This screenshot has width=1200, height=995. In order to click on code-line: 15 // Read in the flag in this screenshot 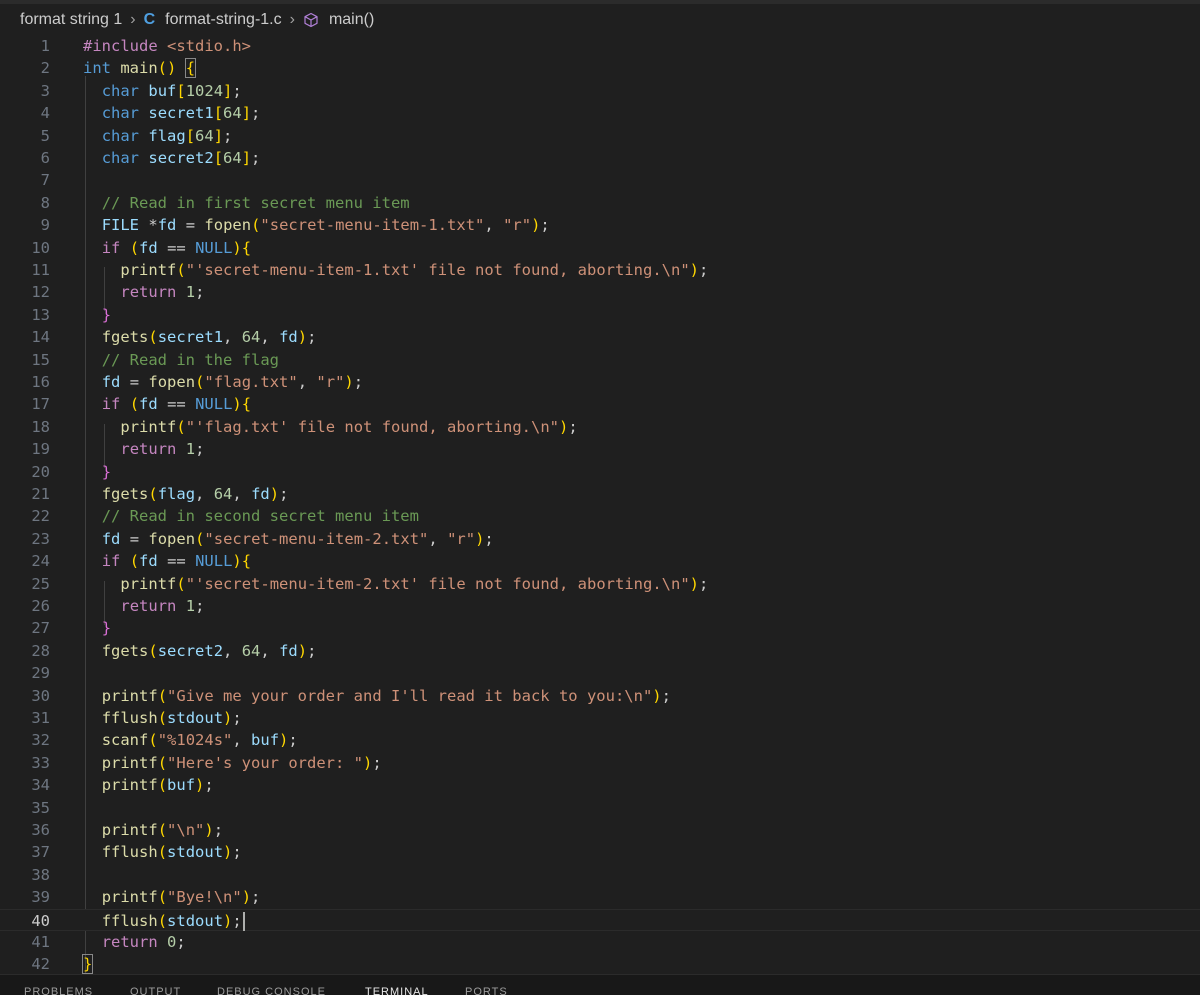, I will do `click(600, 360)`.